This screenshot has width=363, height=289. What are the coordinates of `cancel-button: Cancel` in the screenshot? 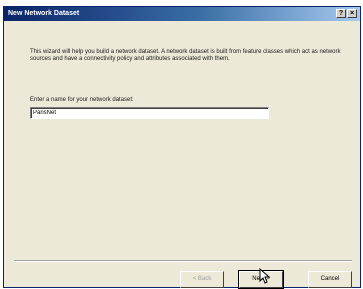 It's located at (330, 279).